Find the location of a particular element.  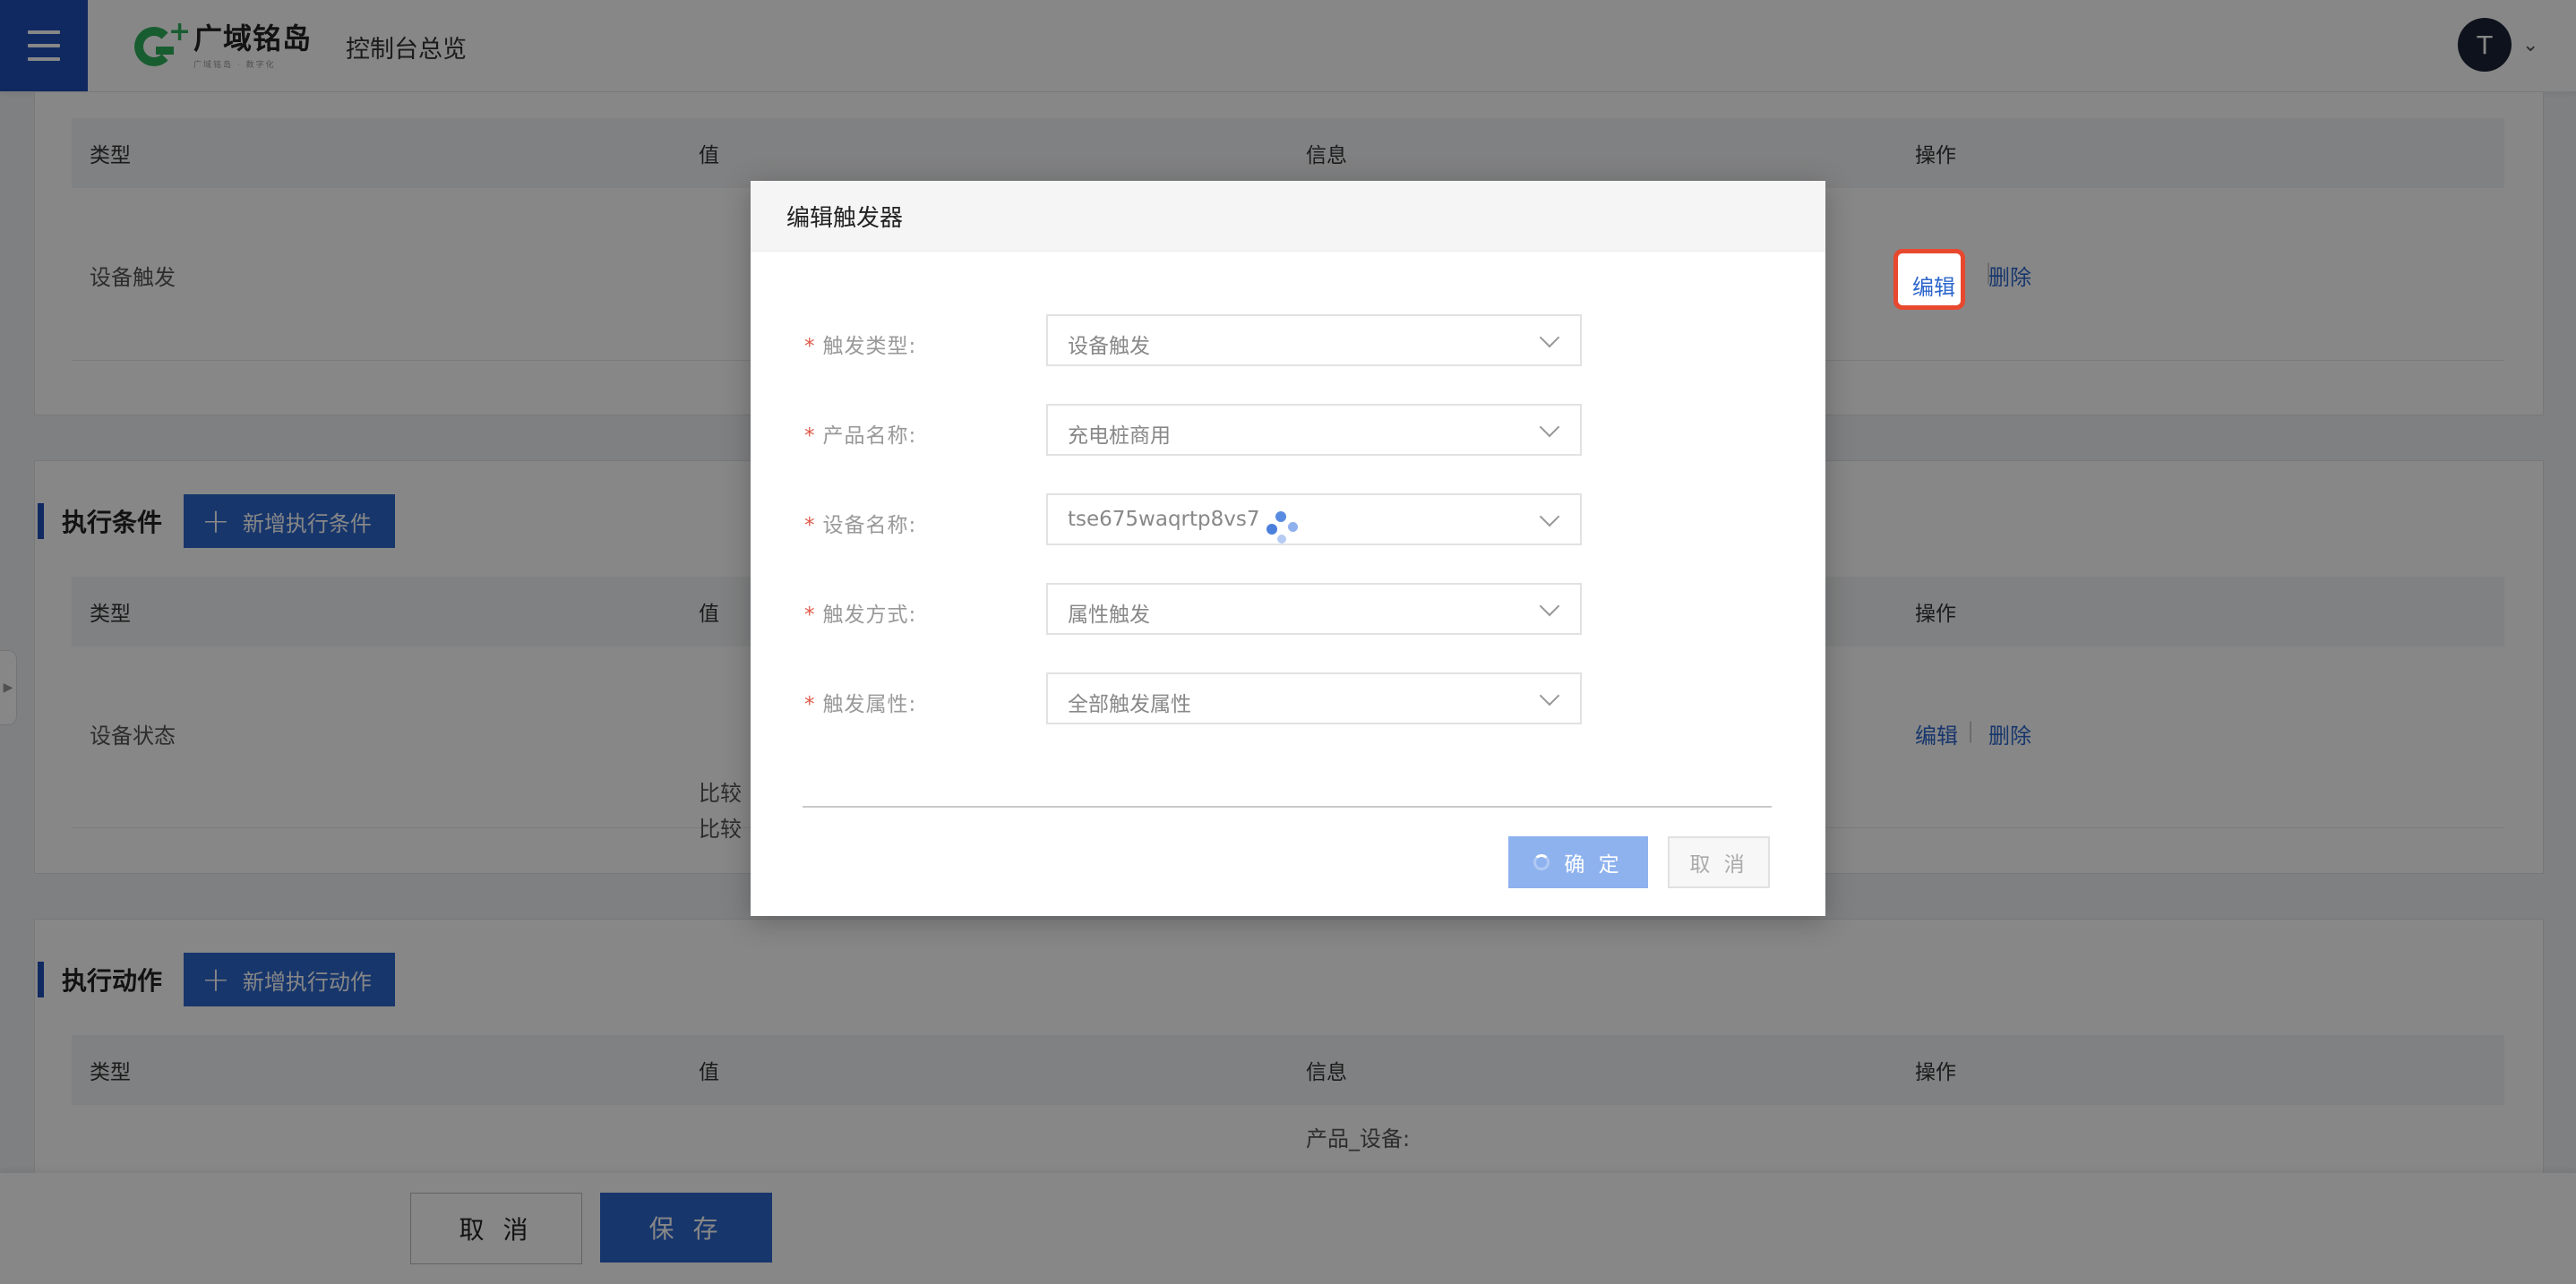

field-label: * 触发类型: is located at coordinates (860, 344).